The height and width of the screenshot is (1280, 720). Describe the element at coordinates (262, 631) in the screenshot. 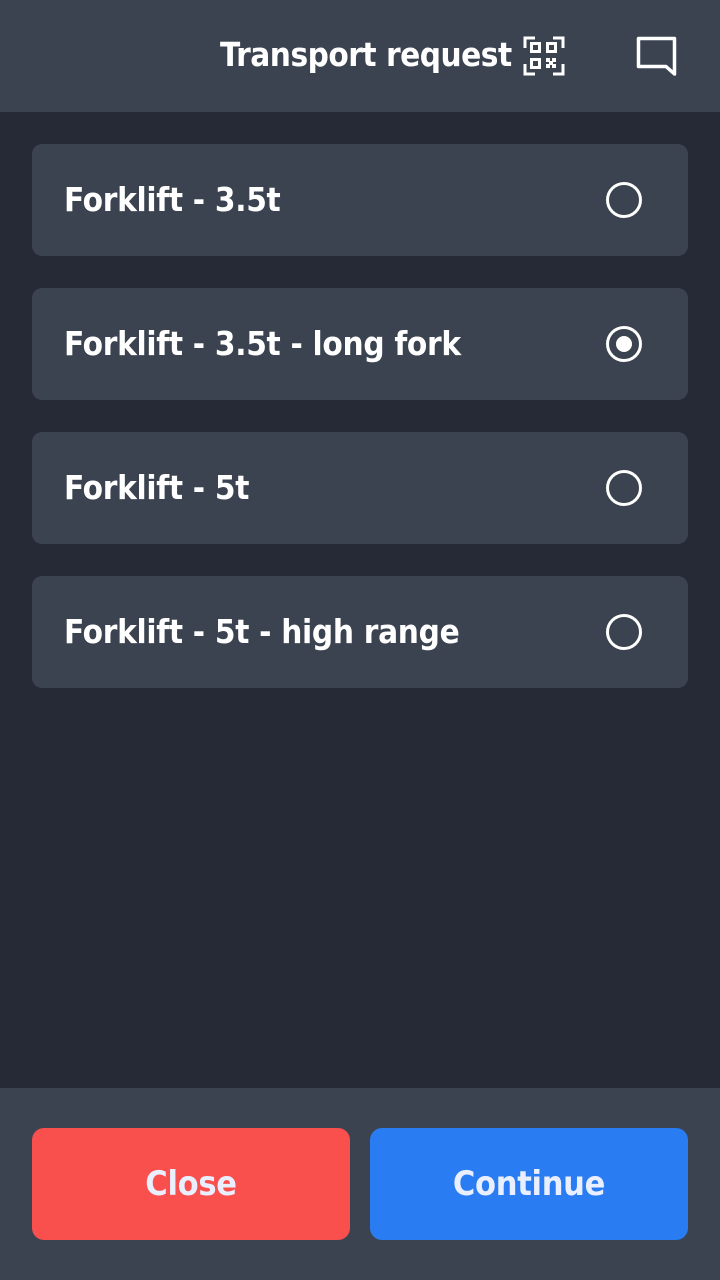

I see `option-label: Forklift - 5t - high range` at that location.